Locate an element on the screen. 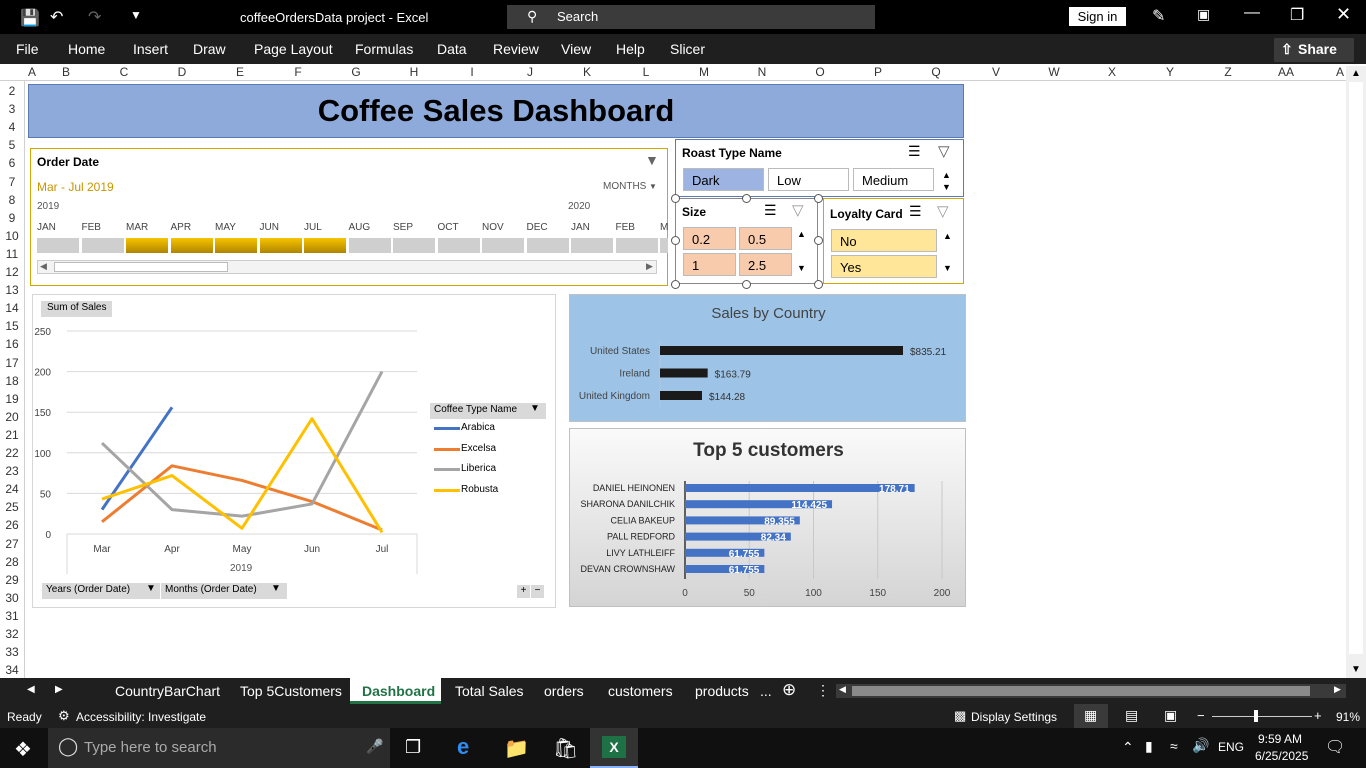  clock-date: 6/25/2025 is located at coordinates (1281, 756).